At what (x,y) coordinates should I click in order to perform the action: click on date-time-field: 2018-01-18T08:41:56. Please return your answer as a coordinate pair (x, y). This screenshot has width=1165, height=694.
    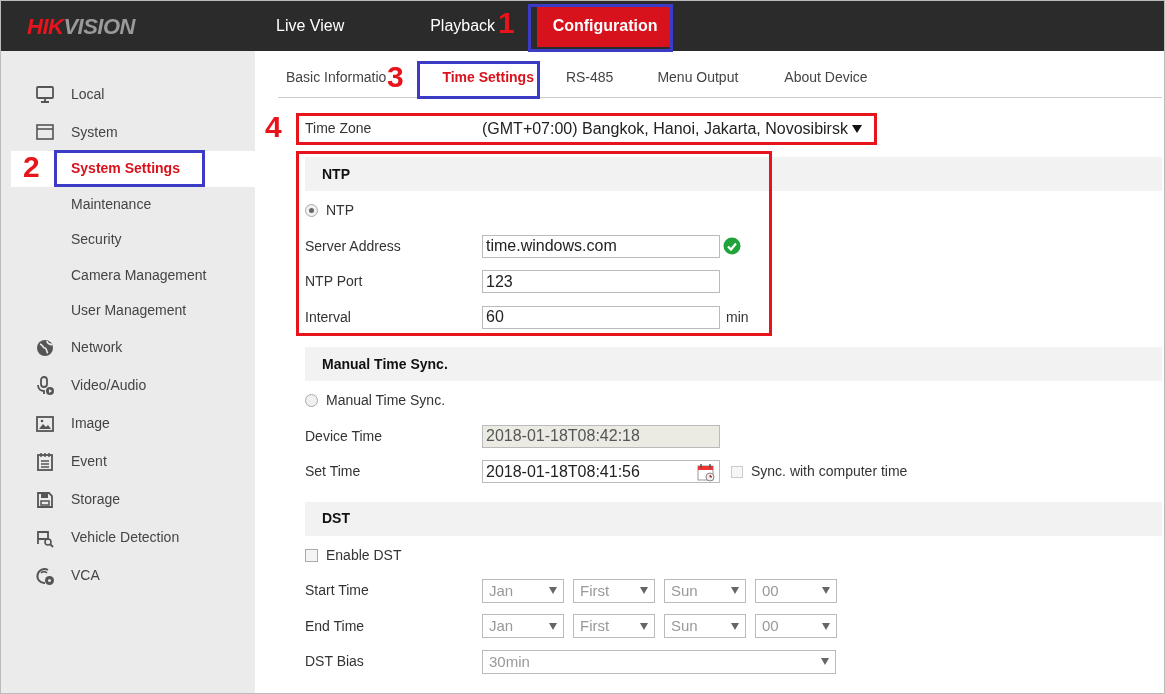
    Looking at the image, I should click on (601, 472).